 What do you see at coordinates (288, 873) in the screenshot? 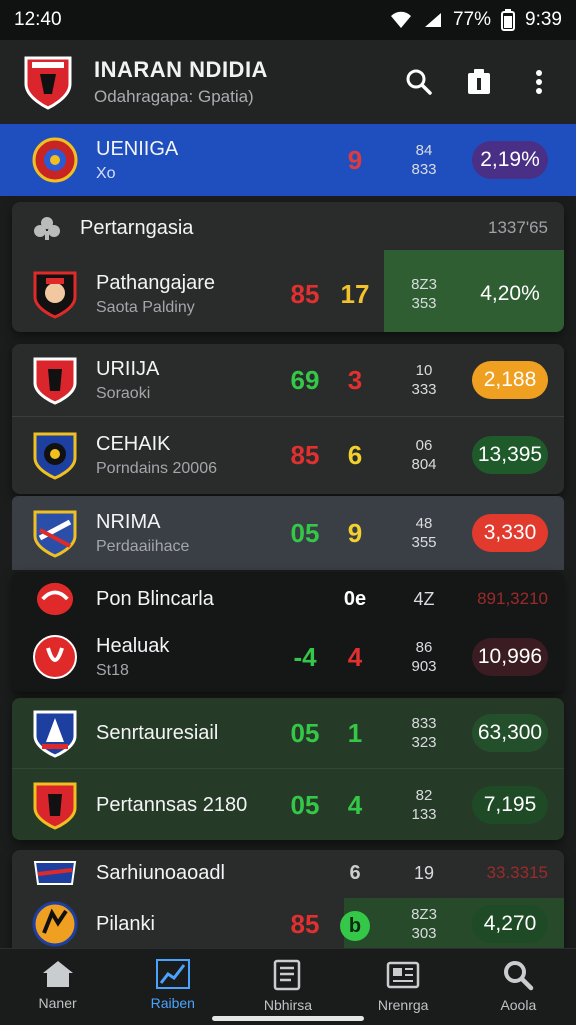
I see `group-header: Sarhiunoaoadl 6 19 33.3315` at bounding box center [288, 873].